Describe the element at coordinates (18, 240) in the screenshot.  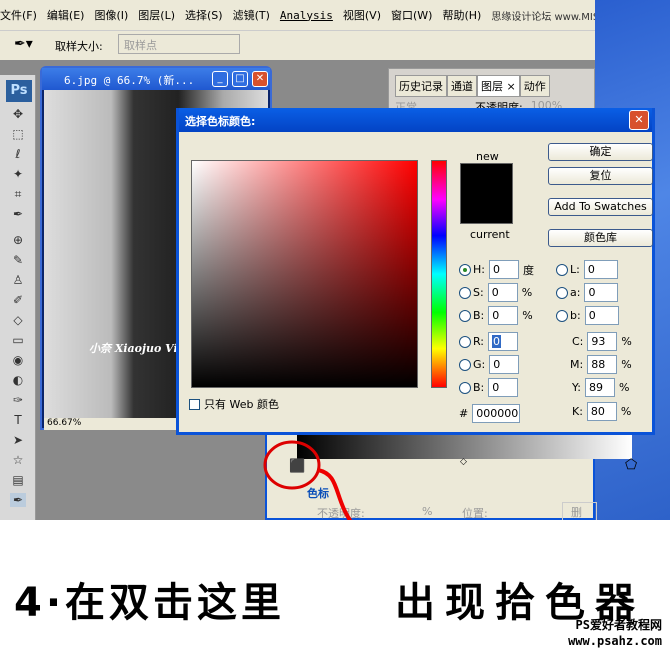
I see `healing-tool-icon: ⊕` at that location.